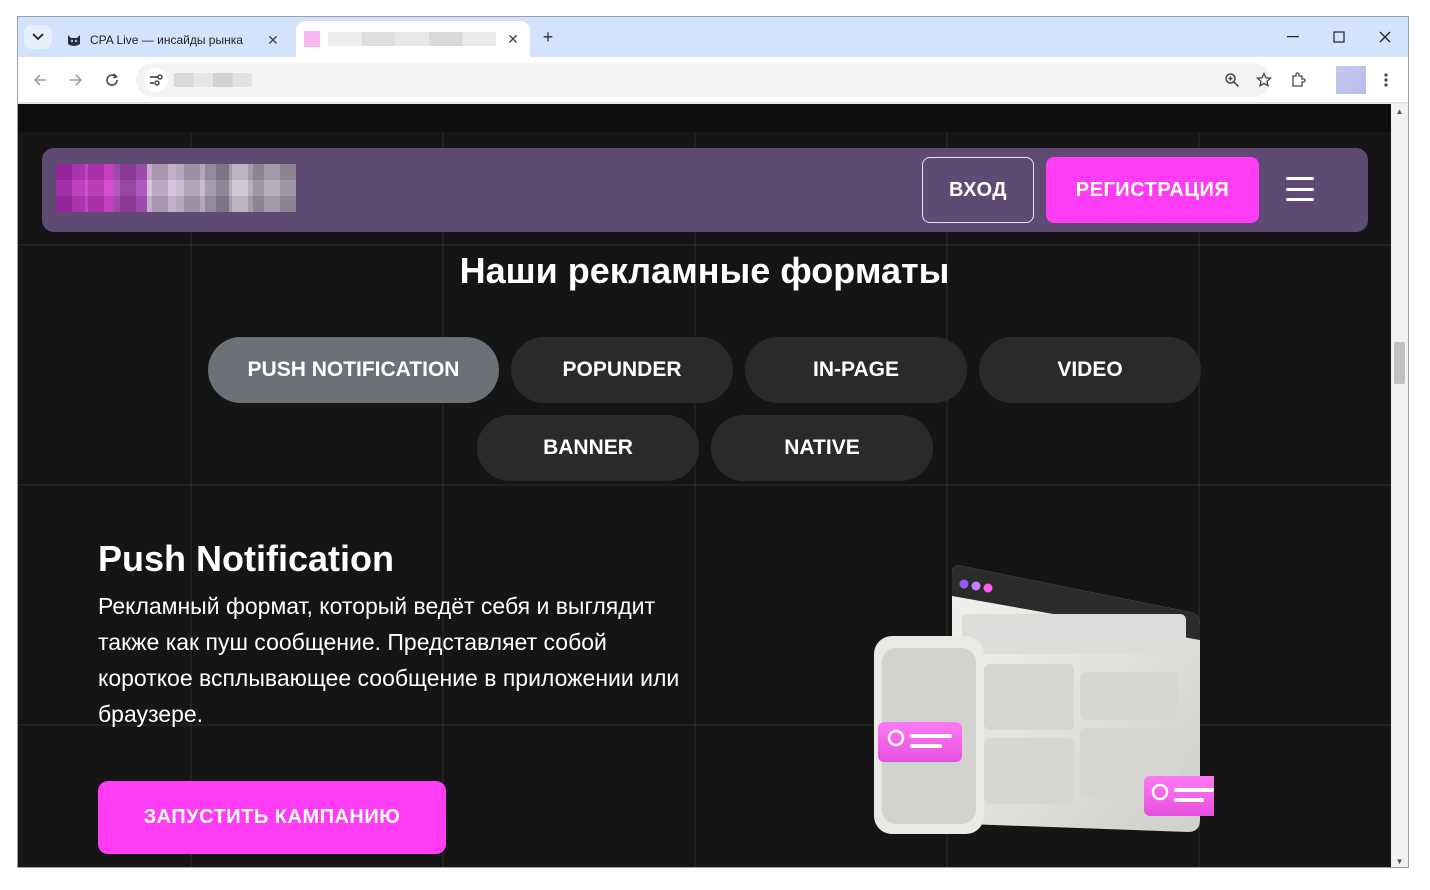  I want to click on arrow-left-icon, so click(39, 80).